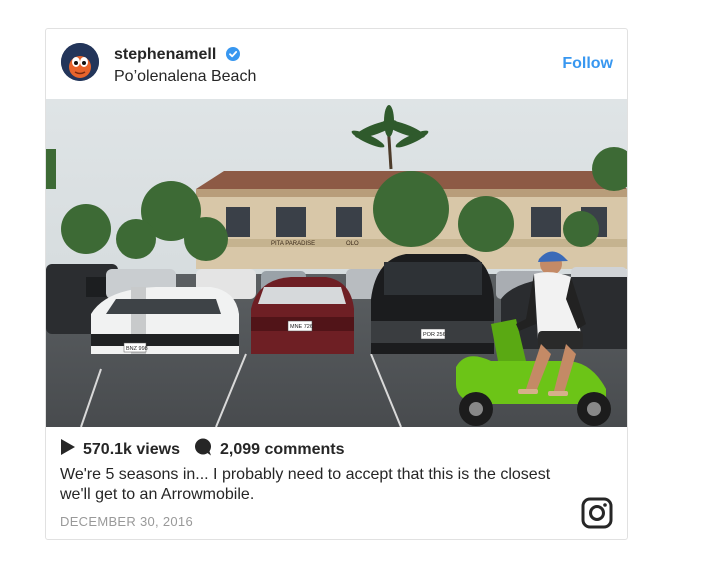  Describe the element at coordinates (282, 450) in the screenshot. I see `comments-count: 2,099 comments` at that location.